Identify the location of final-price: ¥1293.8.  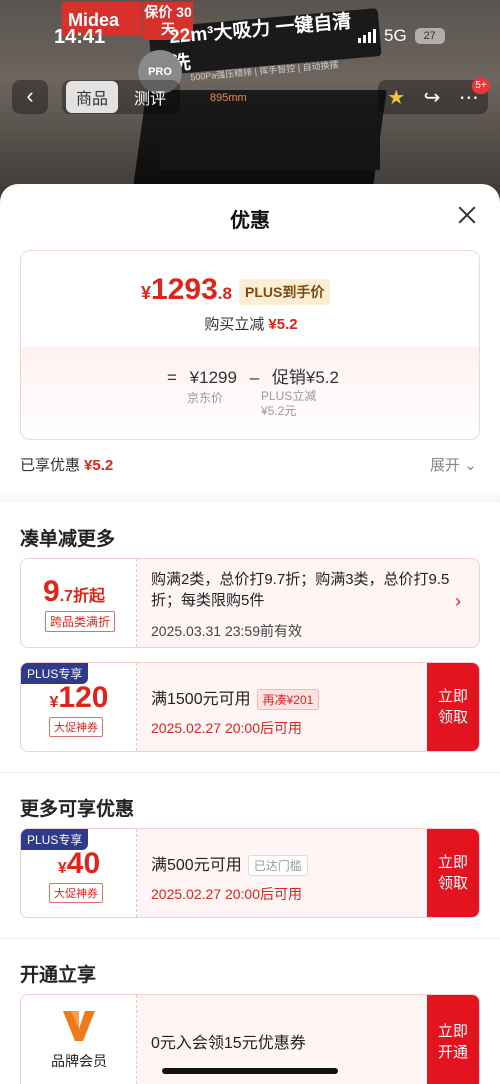
(186, 290).